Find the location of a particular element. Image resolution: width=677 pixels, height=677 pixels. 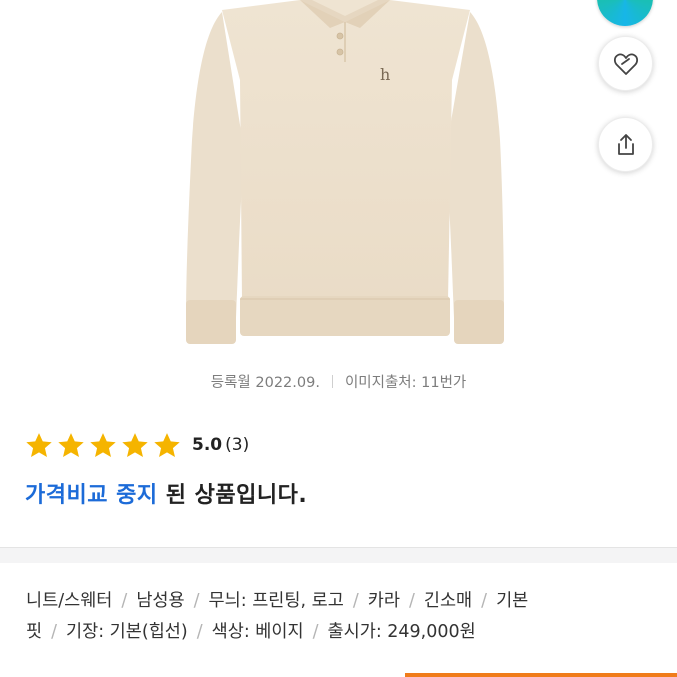

spec-item: 핏 is located at coordinates (34, 632).